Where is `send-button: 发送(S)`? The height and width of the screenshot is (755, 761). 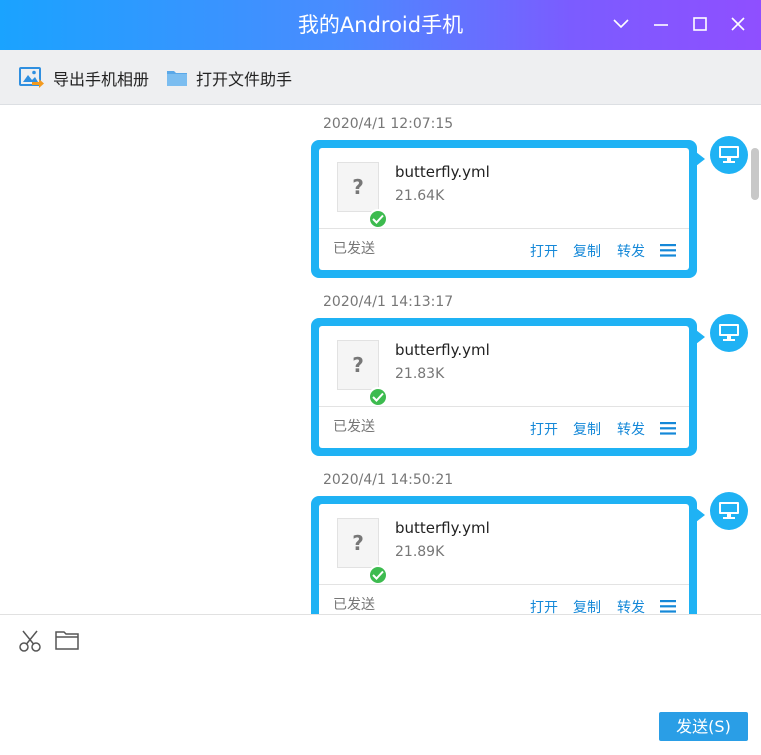 send-button: 发送(S) is located at coordinates (703, 726).